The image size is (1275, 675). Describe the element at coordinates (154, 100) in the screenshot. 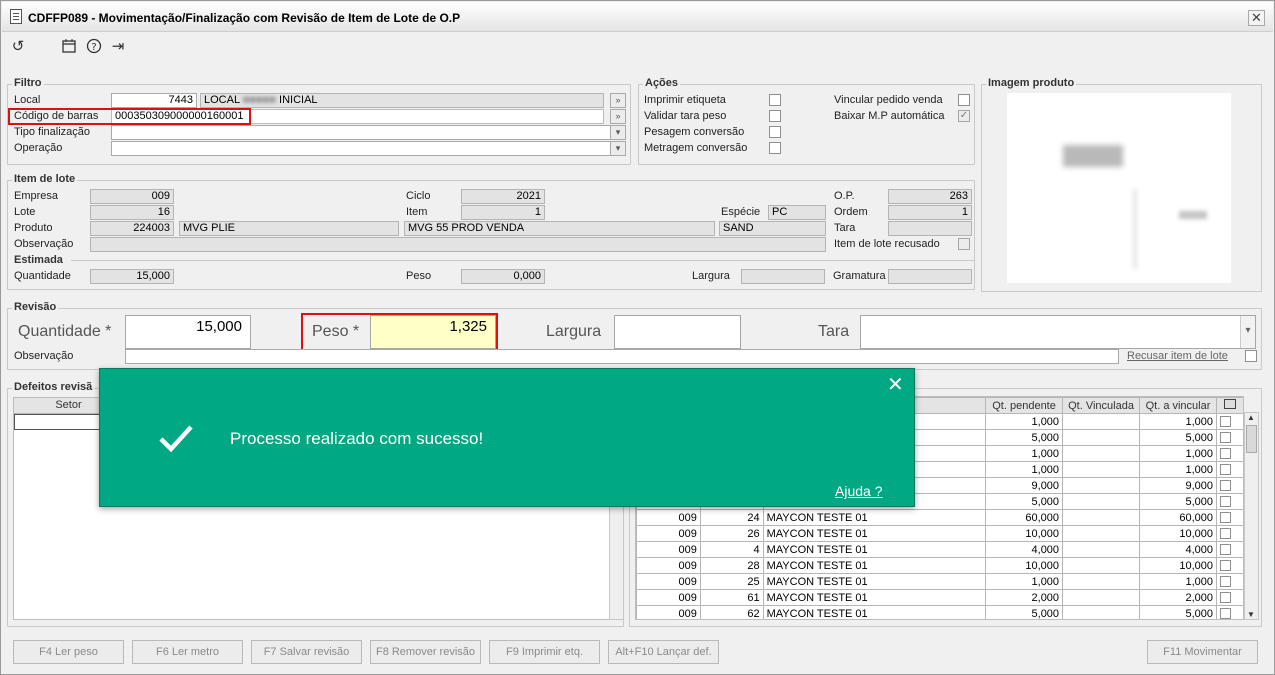

I see `local-code-input: 7443` at that location.